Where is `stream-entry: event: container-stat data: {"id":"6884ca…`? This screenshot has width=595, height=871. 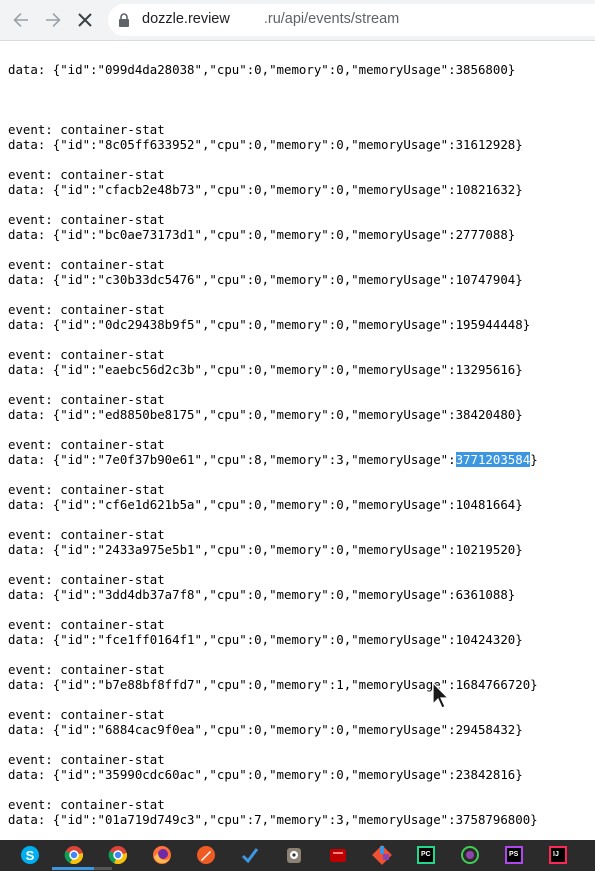 stream-entry: event: container-stat data: {"id":"6884ca… is located at coordinates (273, 722).